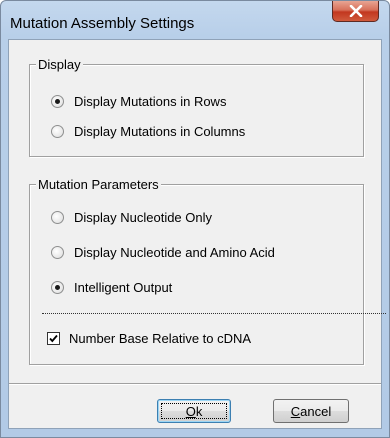  What do you see at coordinates (174, 252) in the screenshot?
I see `radio-label: Display Nucleotide and Amino Acid` at bounding box center [174, 252].